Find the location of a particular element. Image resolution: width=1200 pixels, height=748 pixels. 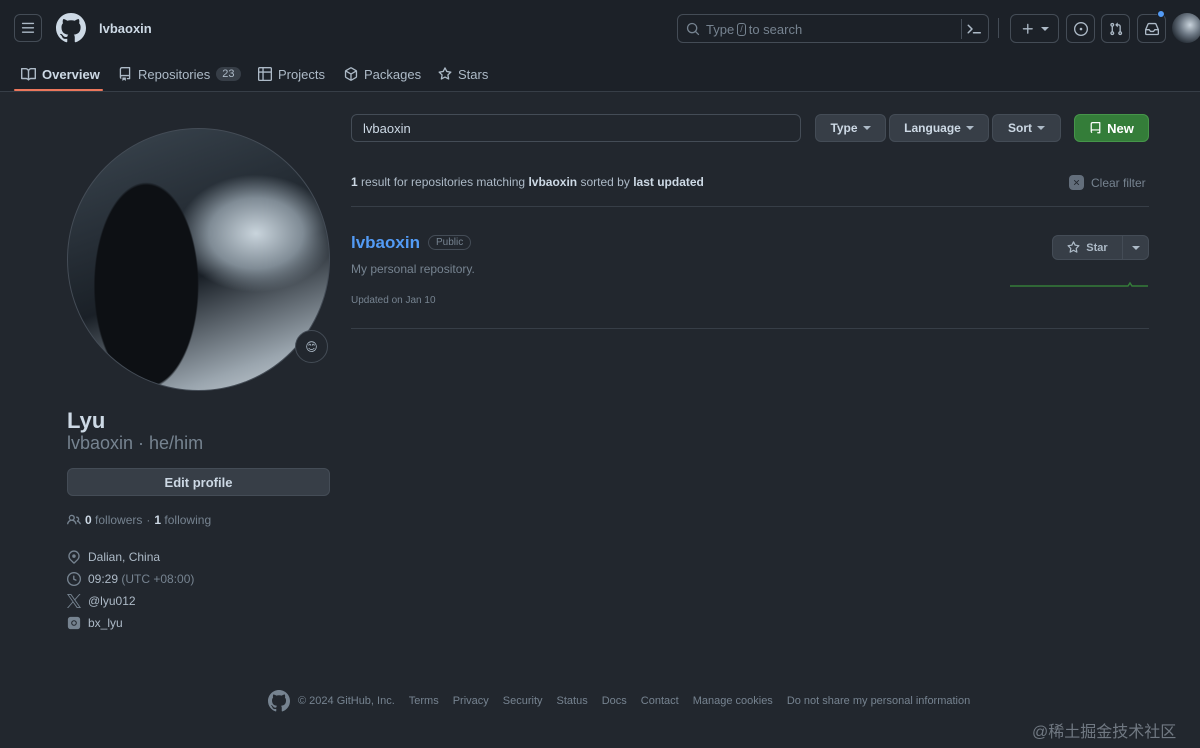

tab-overview: Overview is located at coordinates (60, 74).